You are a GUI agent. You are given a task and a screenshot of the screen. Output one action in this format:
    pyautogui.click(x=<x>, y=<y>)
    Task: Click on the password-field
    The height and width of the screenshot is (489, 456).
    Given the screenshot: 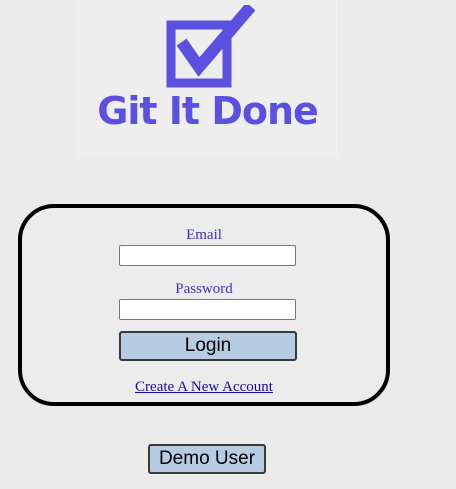 What is the action you would take?
    pyautogui.click(x=207, y=309)
    